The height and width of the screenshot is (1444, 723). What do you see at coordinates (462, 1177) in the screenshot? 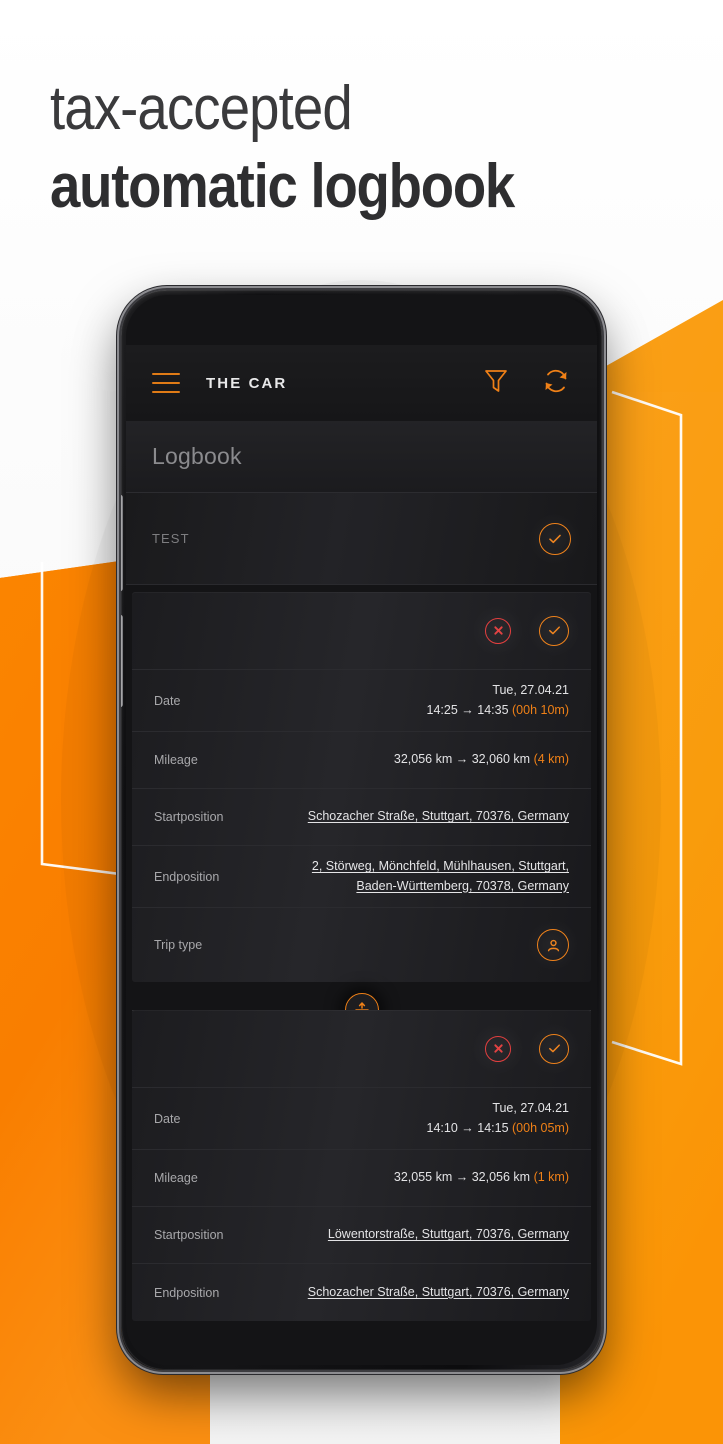
I see `mileage-range: 32,055 km → 32,056 km` at bounding box center [462, 1177].